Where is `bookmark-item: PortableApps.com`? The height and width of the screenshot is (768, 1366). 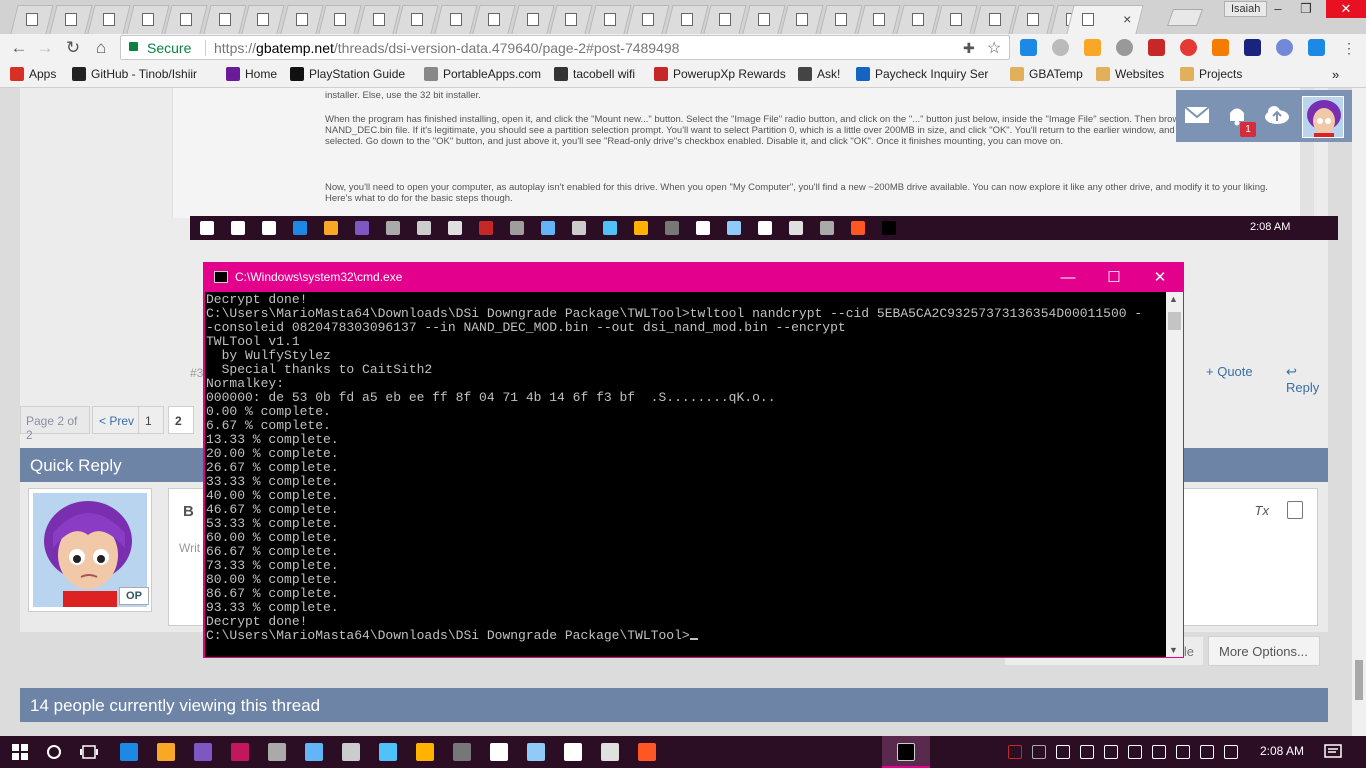
bookmark-item: PortableApps.com is located at coordinates (482, 74).